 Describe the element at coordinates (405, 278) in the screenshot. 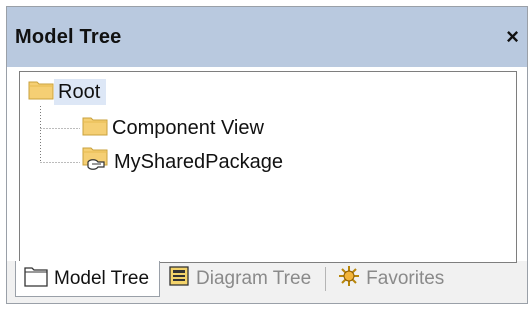

I see `tab-label: Favorites` at that location.